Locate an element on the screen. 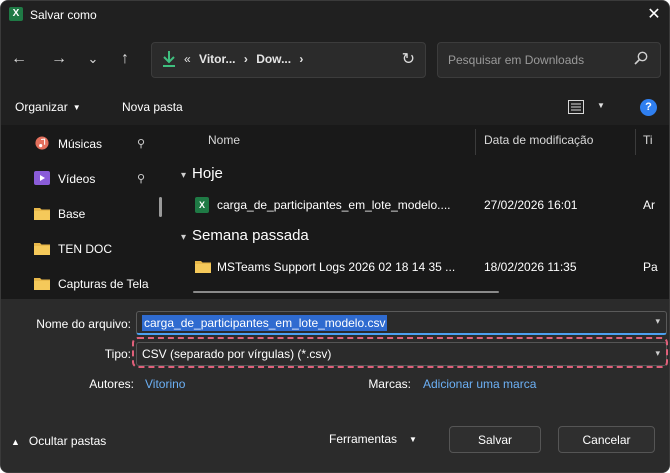 The height and width of the screenshot is (473, 670). close-icon: ✕ is located at coordinates (654, 15).